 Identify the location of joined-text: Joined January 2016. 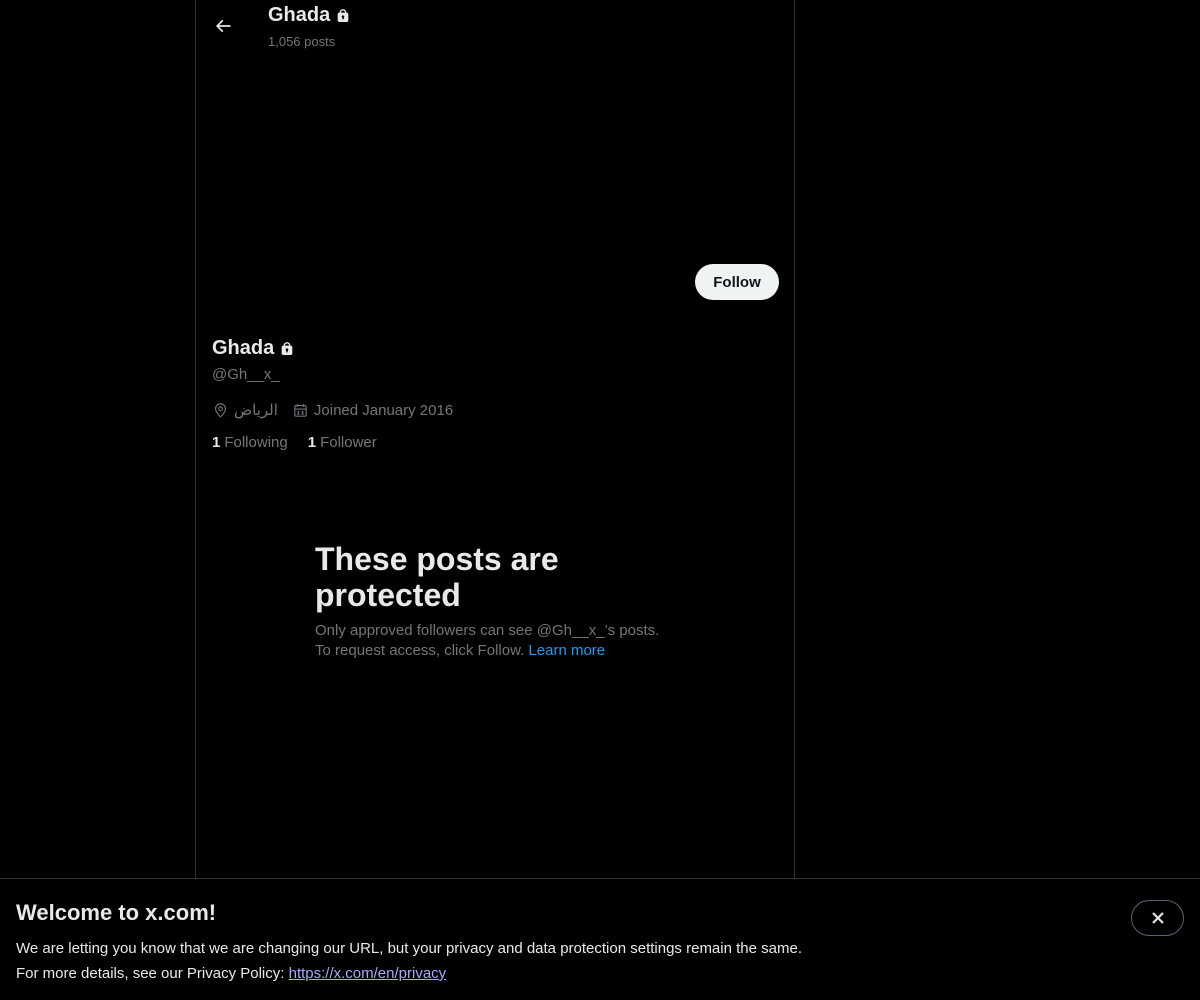
(383, 410).